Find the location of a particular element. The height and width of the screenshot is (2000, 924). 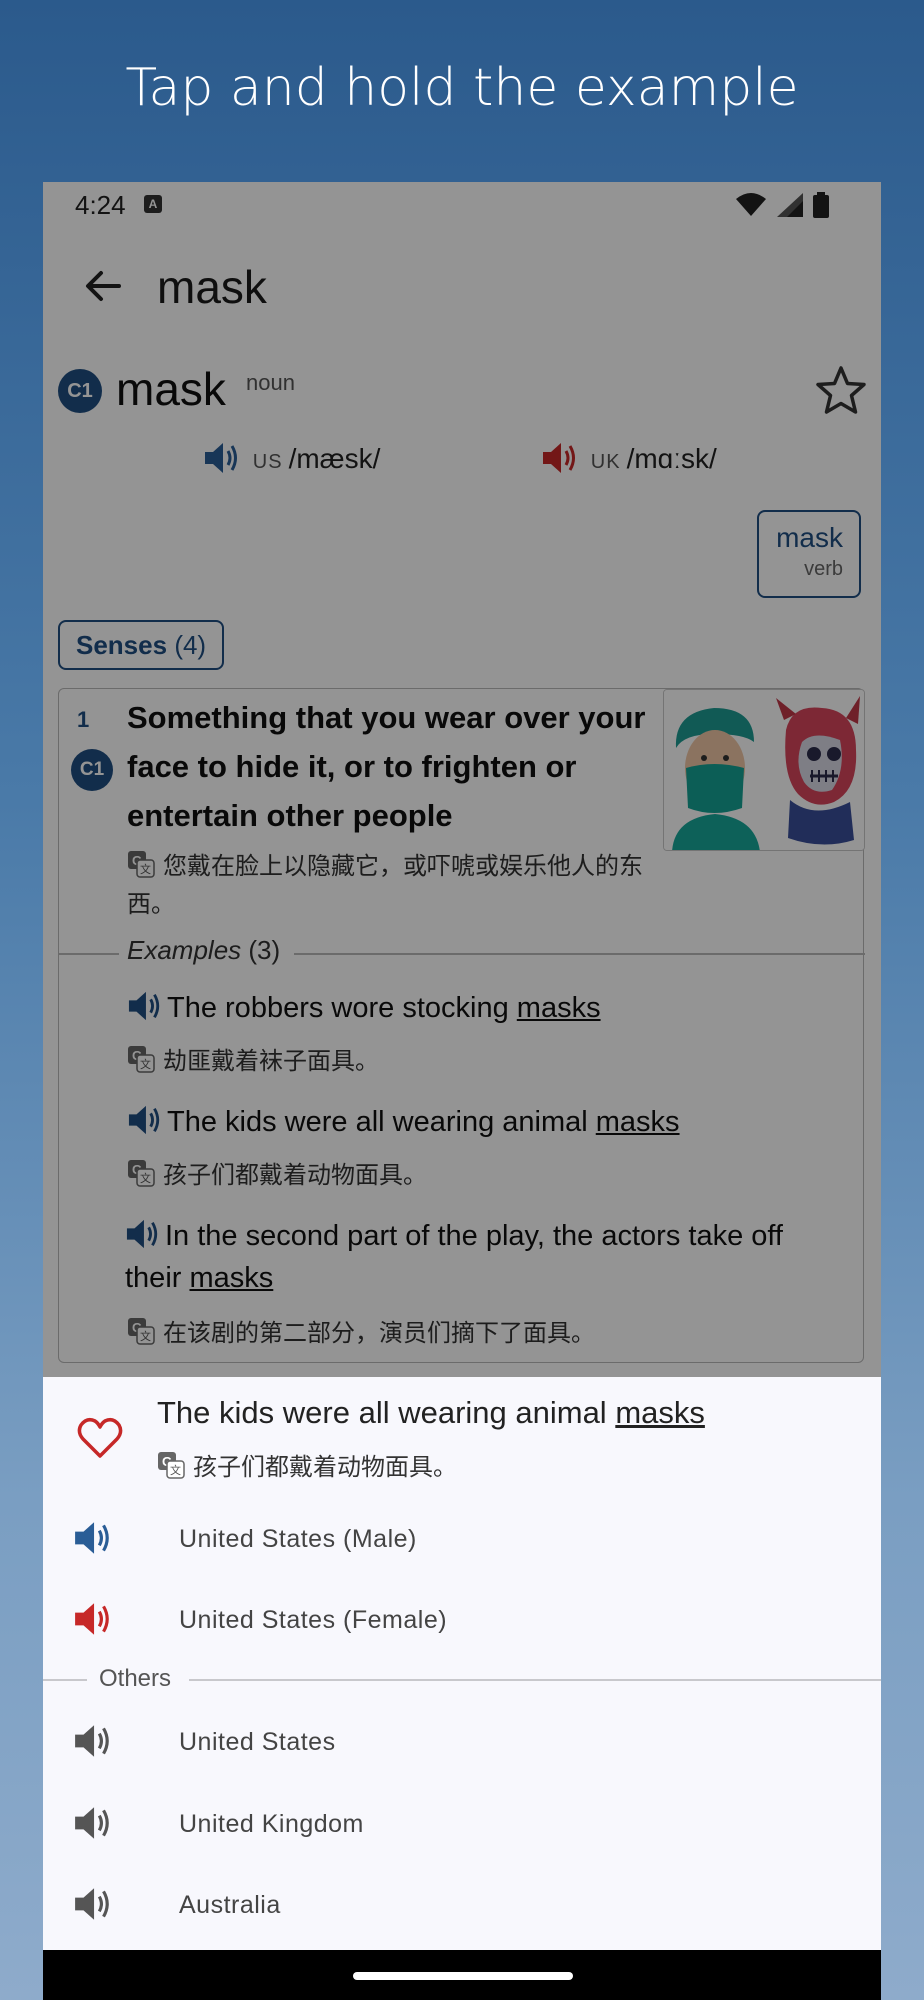

home-gesture-handle is located at coordinates (463, 1976).